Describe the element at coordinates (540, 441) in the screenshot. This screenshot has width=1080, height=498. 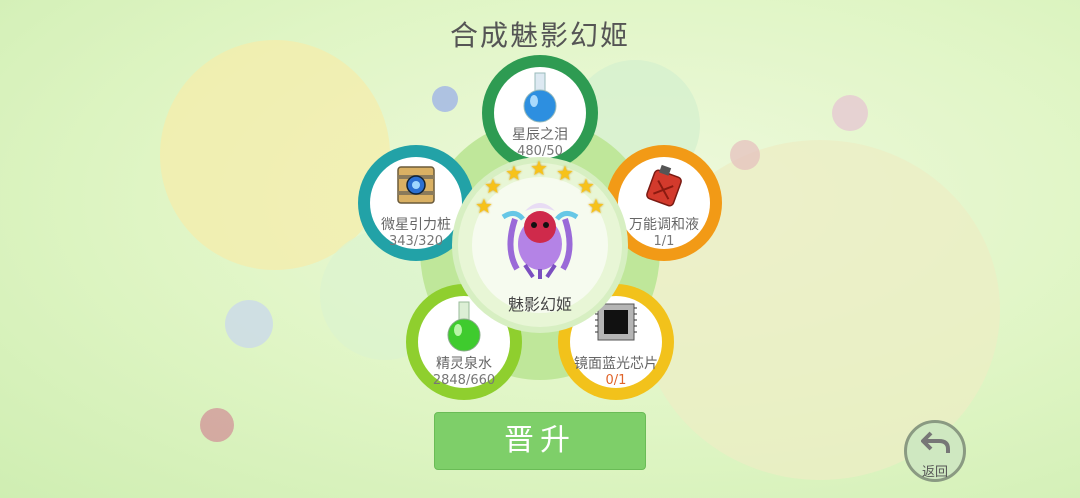
I see `upgrade-button: 晋升` at that location.